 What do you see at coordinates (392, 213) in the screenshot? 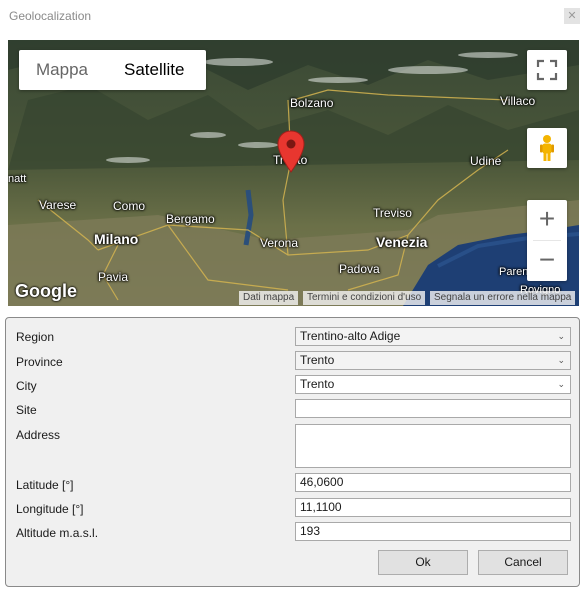
I see `map-label-treviso: Treviso` at bounding box center [392, 213].